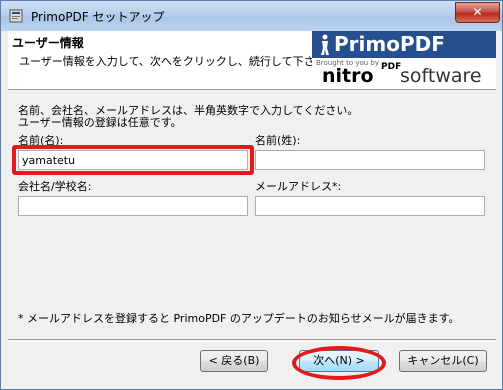  I want to click on logo-banner: PrimoPDF, so click(404, 44).